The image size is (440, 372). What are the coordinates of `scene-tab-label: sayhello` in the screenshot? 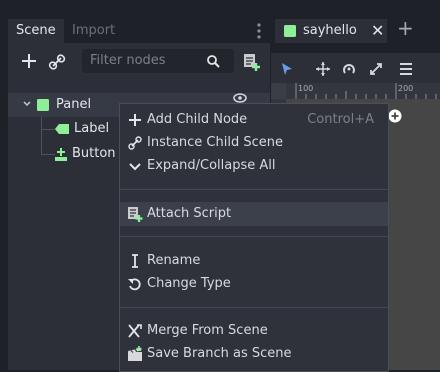 It's located at (330, 30).